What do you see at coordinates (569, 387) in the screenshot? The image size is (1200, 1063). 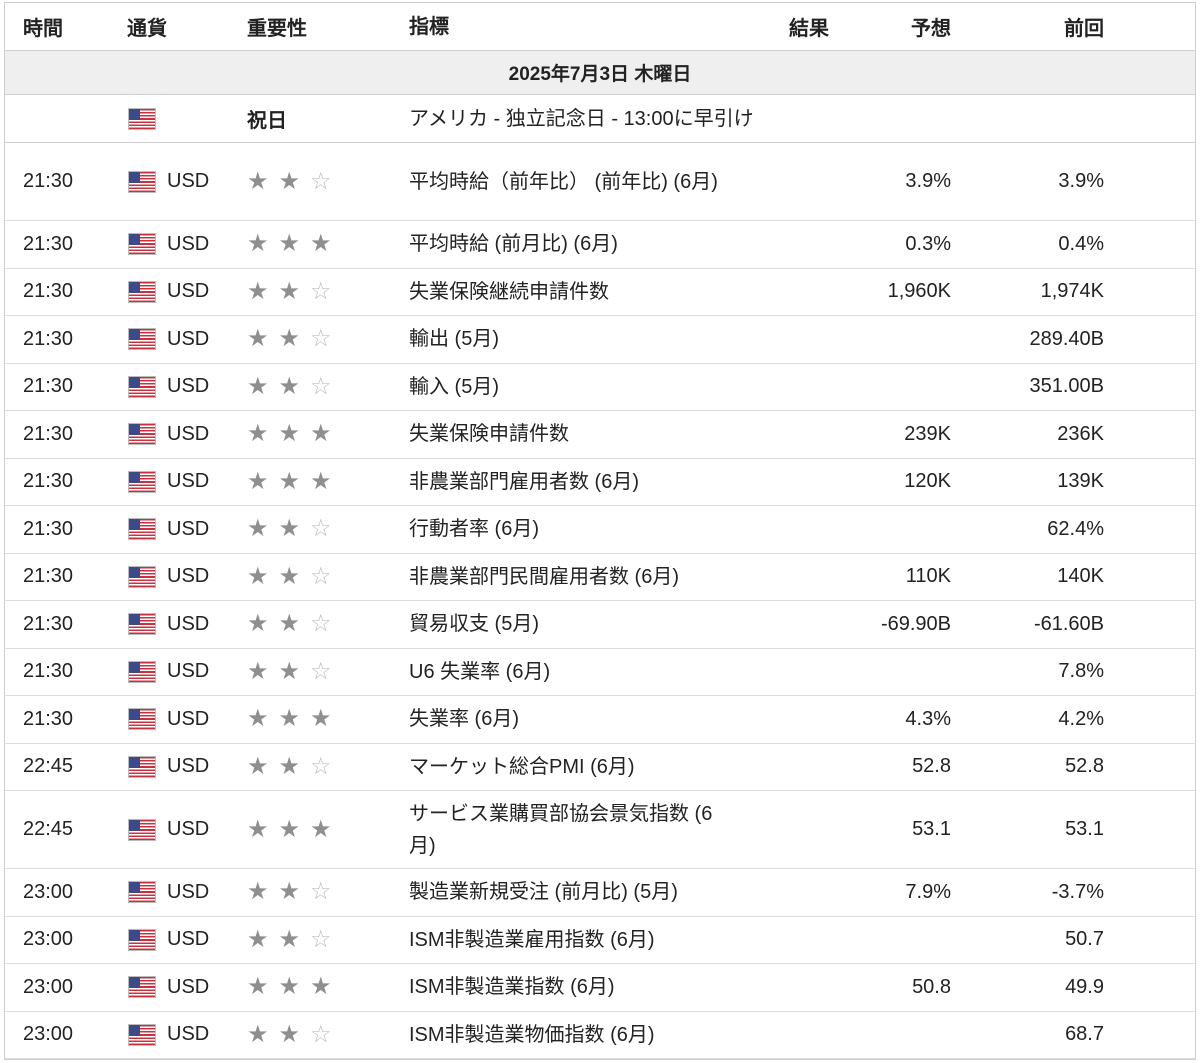 I see `event-indicator: 輸入 (5月)` at bounding box center [569, 387].